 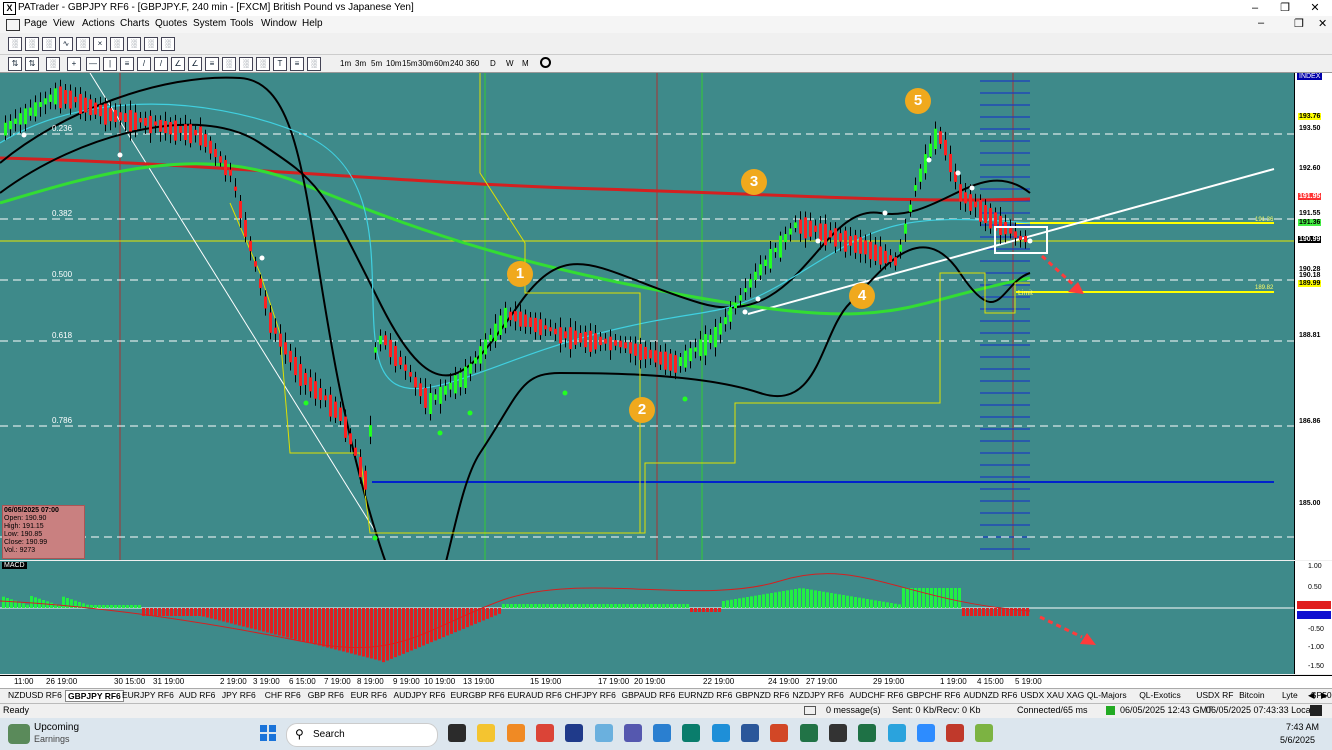 What do you see at coordinates (83, 44) in the screenshot?
I see `area-chart-icon: ░` at bounding box center [83, 44].